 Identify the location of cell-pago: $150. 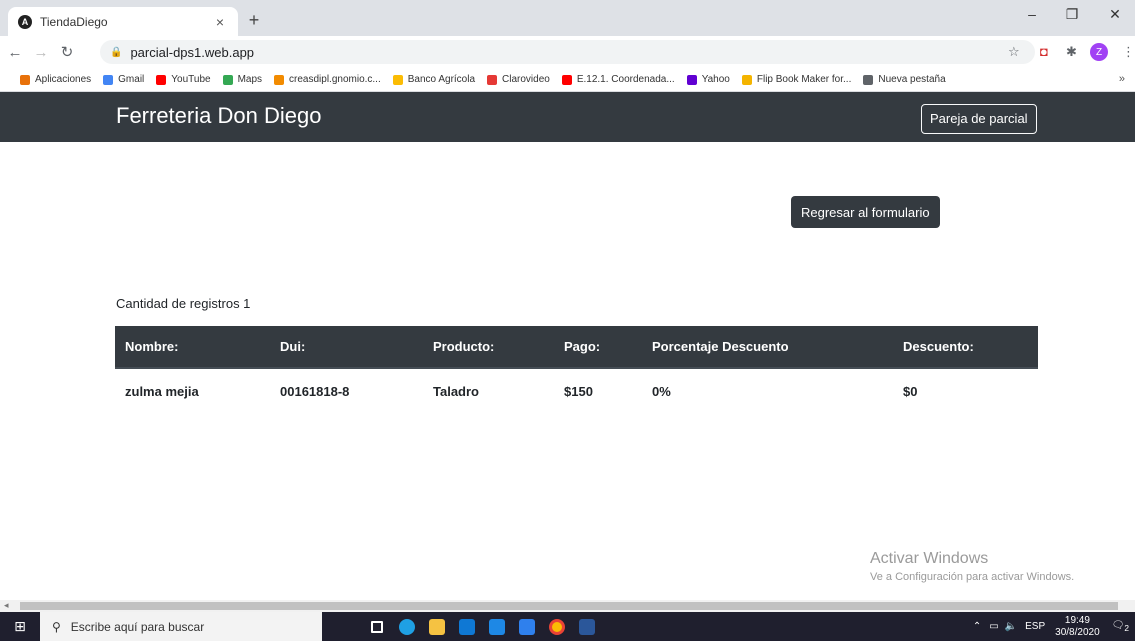
(578, 391).